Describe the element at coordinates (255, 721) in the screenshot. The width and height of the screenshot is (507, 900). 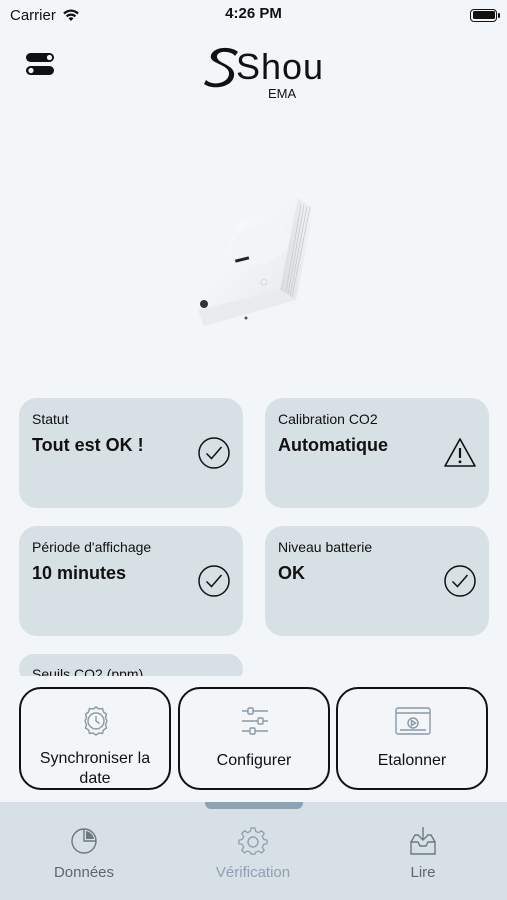
I see `sliders-icon` at that location.